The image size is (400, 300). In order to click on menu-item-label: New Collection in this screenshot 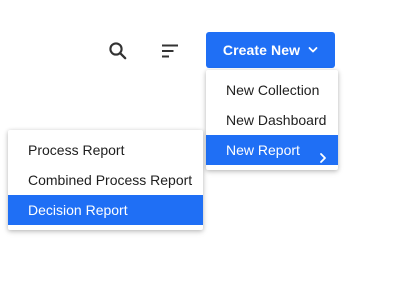, I will do `click(273, 90)`.